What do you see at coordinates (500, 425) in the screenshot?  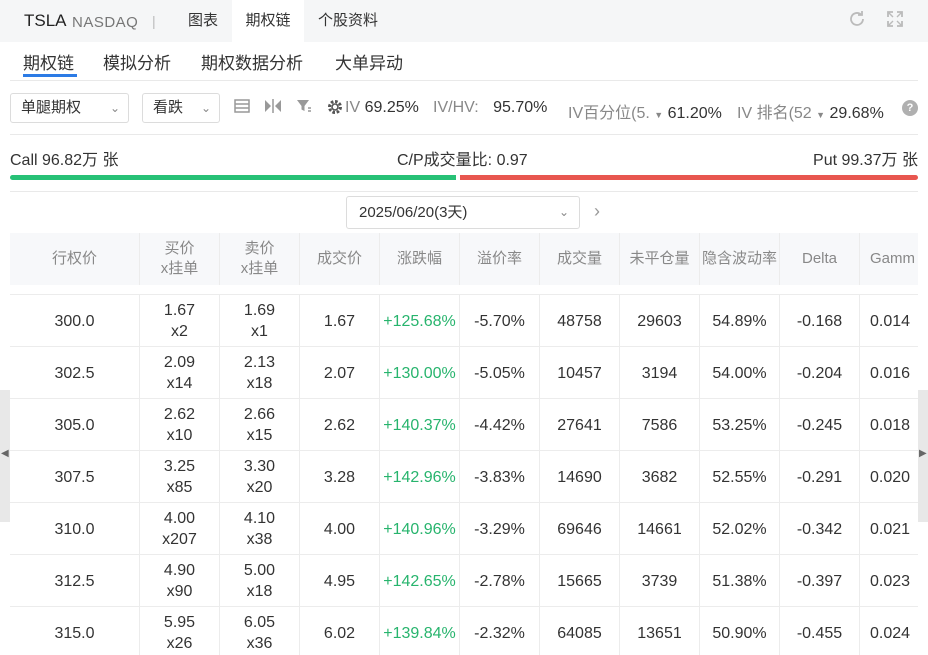 I see `cell-premium: -4.42%` at bounding box center [500, 425].